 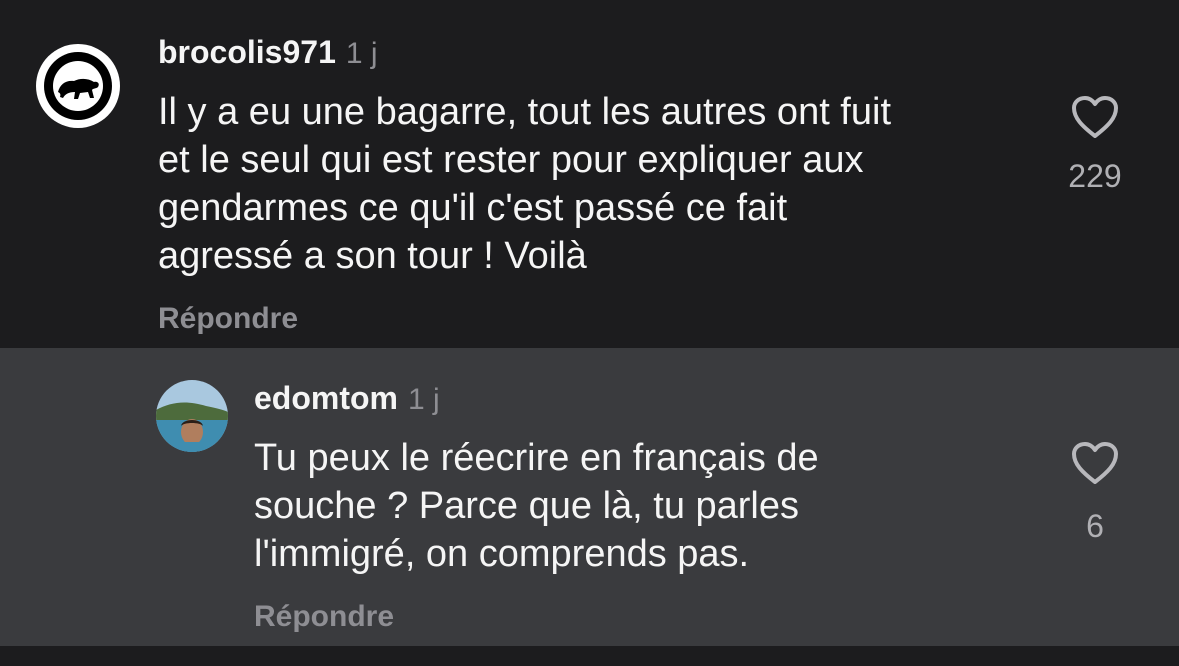 I want to click on profile-photo, so click(x=192, y=416).